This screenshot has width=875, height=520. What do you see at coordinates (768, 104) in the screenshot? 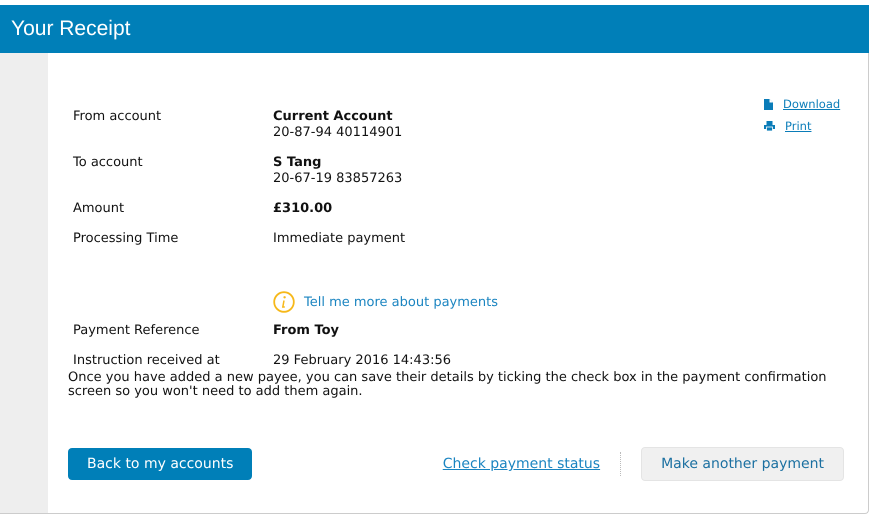
I see `document-icon` at bounding box center [768, 104].